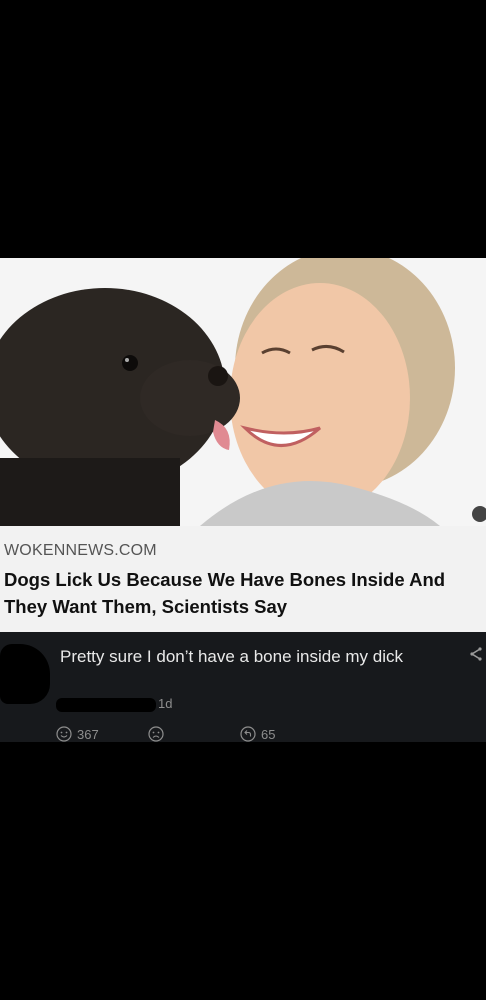 The width and height of the screenshot is (486, 1000). I want to click on avatar, so click(25, 674).